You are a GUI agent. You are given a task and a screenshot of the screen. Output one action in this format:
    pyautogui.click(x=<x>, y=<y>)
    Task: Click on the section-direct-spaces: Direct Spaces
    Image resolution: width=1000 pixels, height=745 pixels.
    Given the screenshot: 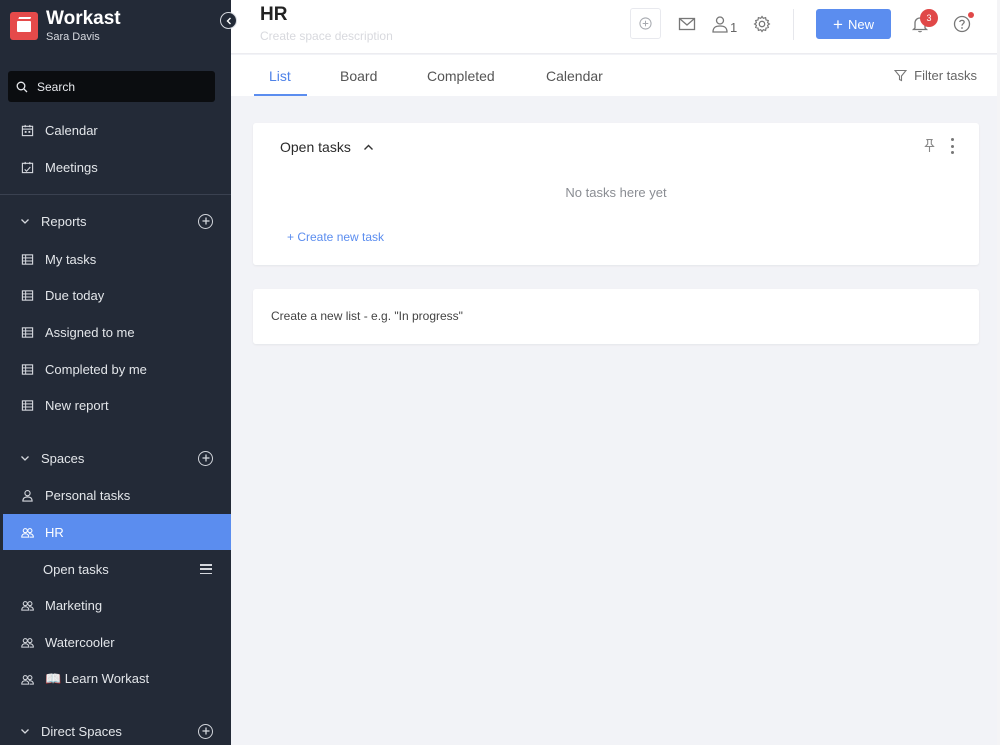 What is the action you would take?
    pyautogui.click(x=115, y=730)
    